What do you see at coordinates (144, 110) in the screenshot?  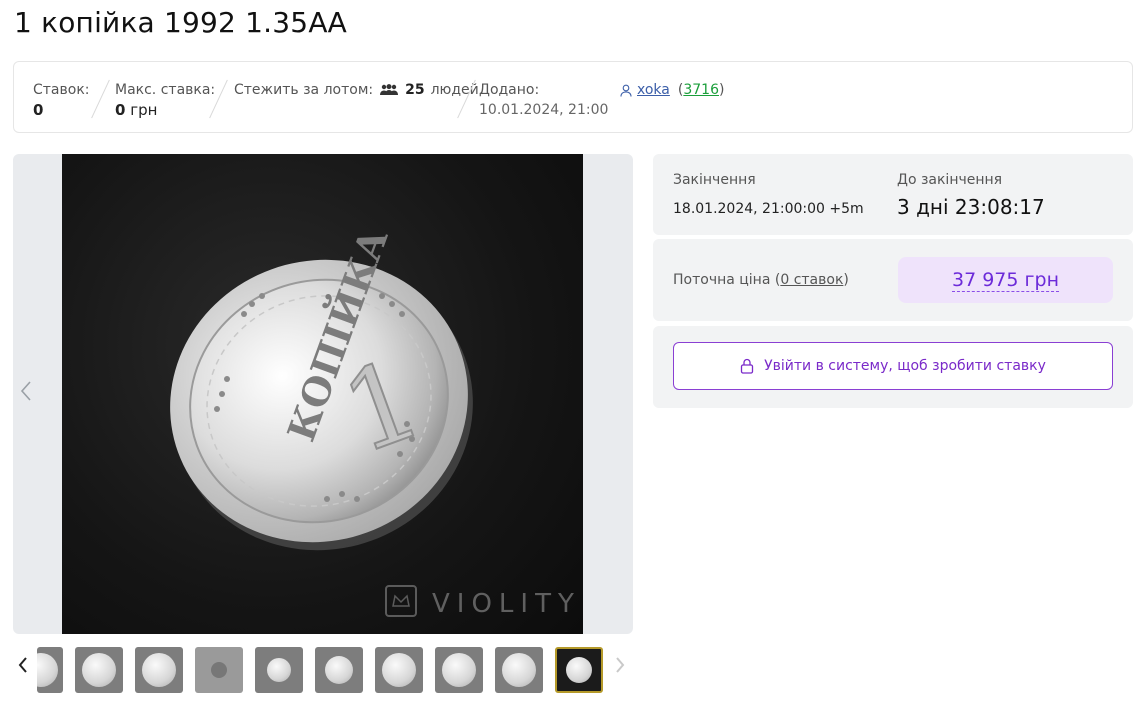 I see `max-bid-currency: грн` at bounding box center [144, 110].